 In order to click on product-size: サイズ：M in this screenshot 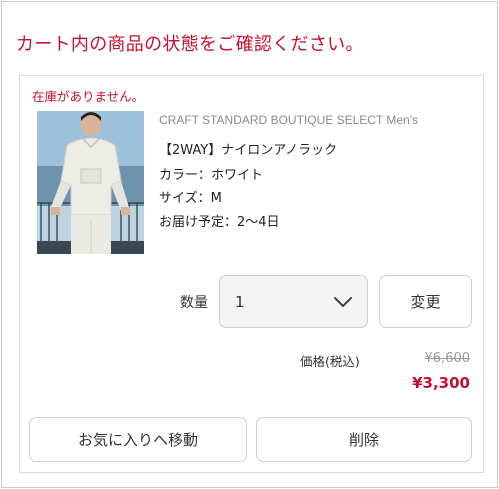, I will do `click(190, 198)`.